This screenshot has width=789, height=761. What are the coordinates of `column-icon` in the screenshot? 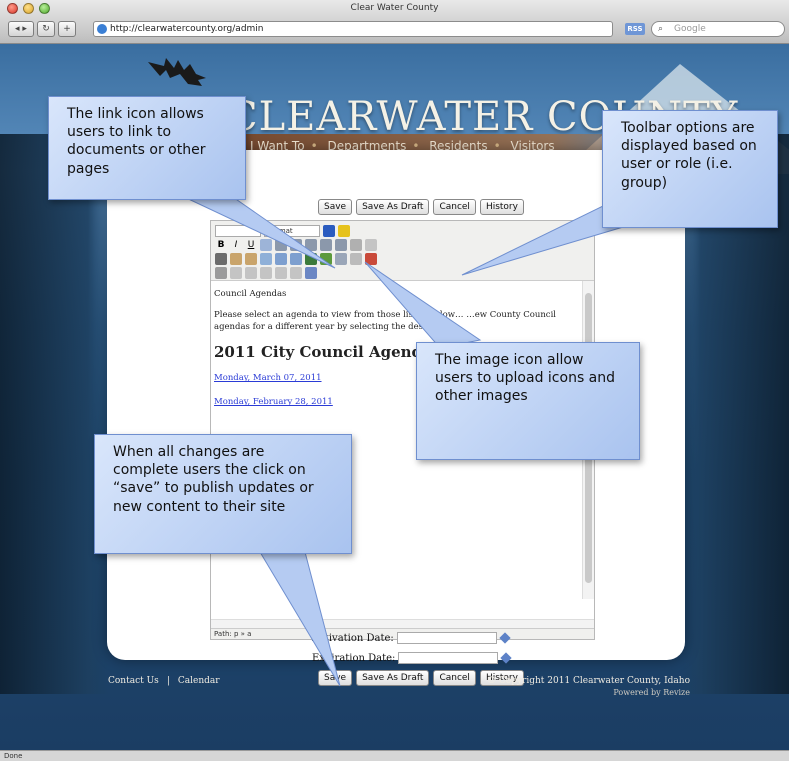 It's located at (251, 273).